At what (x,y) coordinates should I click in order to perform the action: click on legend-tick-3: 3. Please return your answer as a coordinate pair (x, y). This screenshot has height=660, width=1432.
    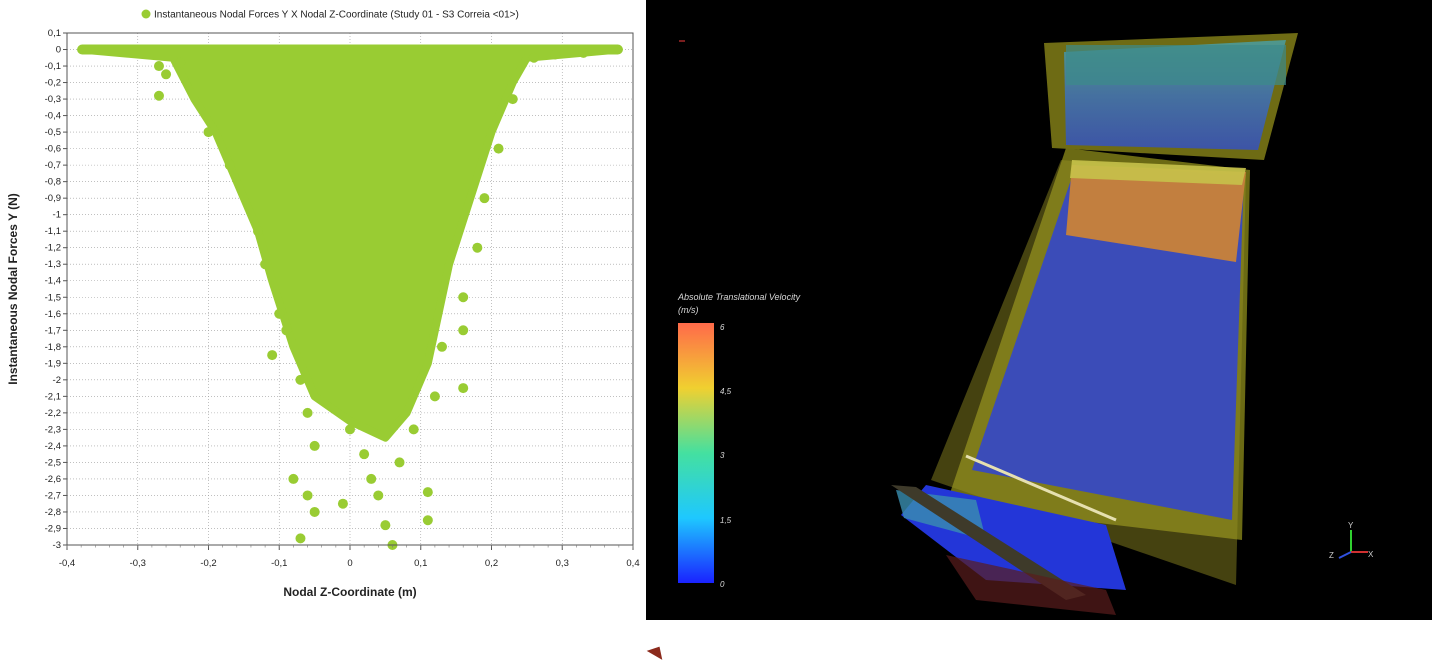
    Looking at the image, I should click on (722, 455).